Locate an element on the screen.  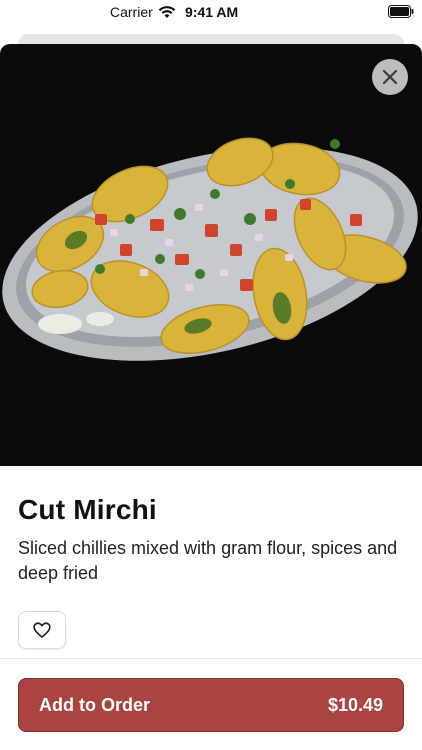
add-to-order-button: Add to Order $10.49 is located at coordinates (211, 705).